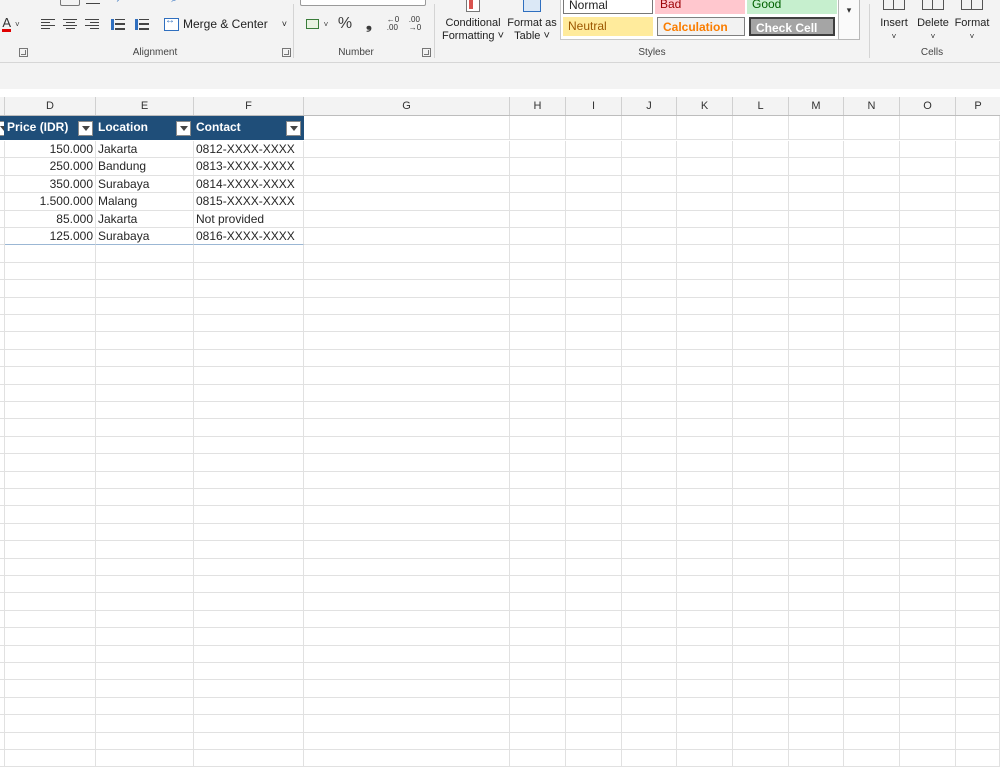 This screenshot has width=1000, height=767. Describe the element at coordinates (761, 106) in the screenshot. I see `column-header-l: L` at that location.